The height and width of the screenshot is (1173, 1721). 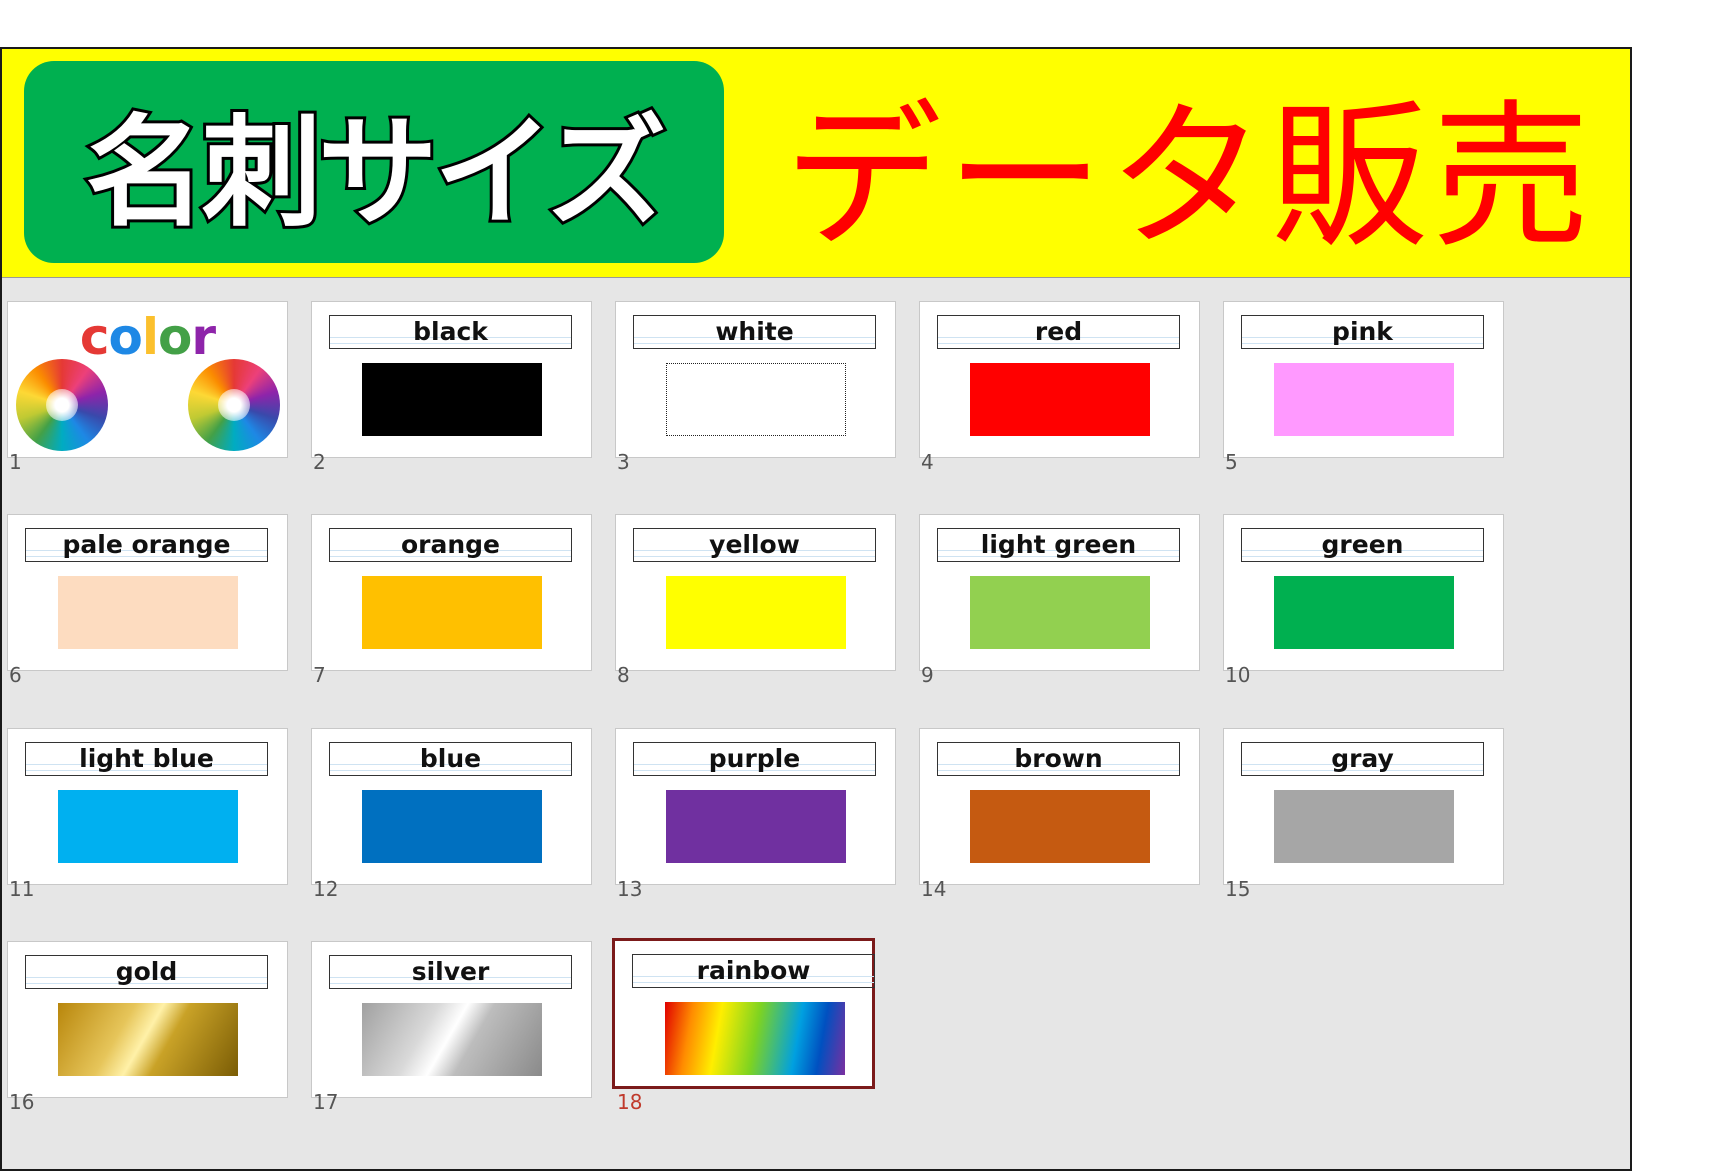 I want to click on title-pill: 名刺サイズ, so click(x=374, y=162).